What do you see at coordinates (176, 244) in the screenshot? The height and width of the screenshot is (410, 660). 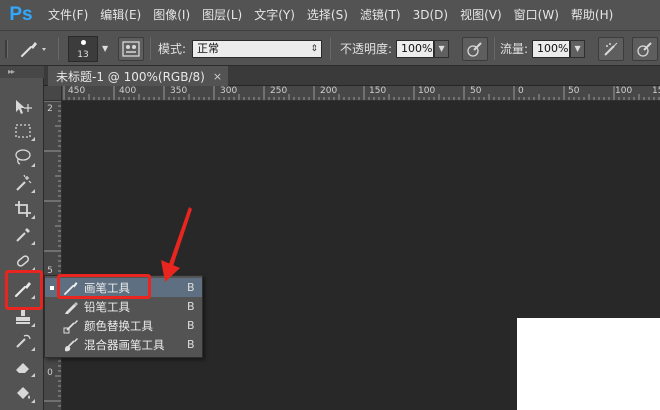 I see `annotation-arrow-icon` at bounding box center [176, 244].